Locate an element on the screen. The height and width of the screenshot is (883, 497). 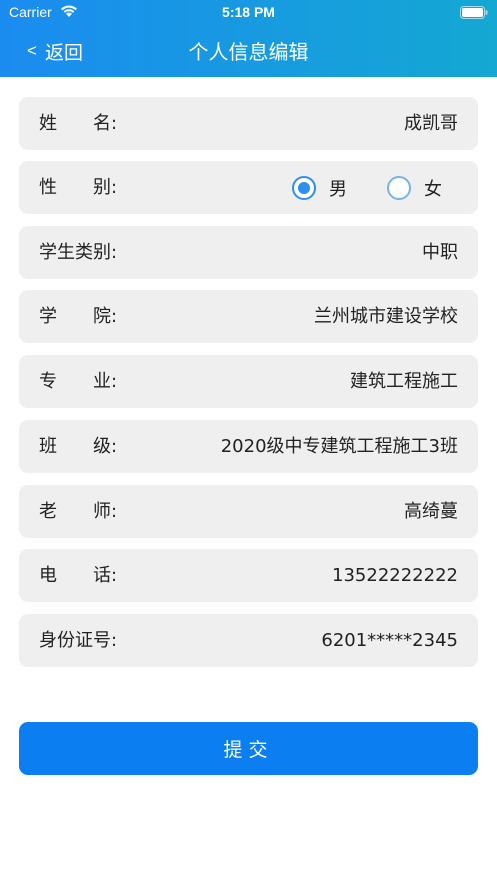
id-number-row: 身份证号: 6201*****2345 is located at coordinates (248, 640).